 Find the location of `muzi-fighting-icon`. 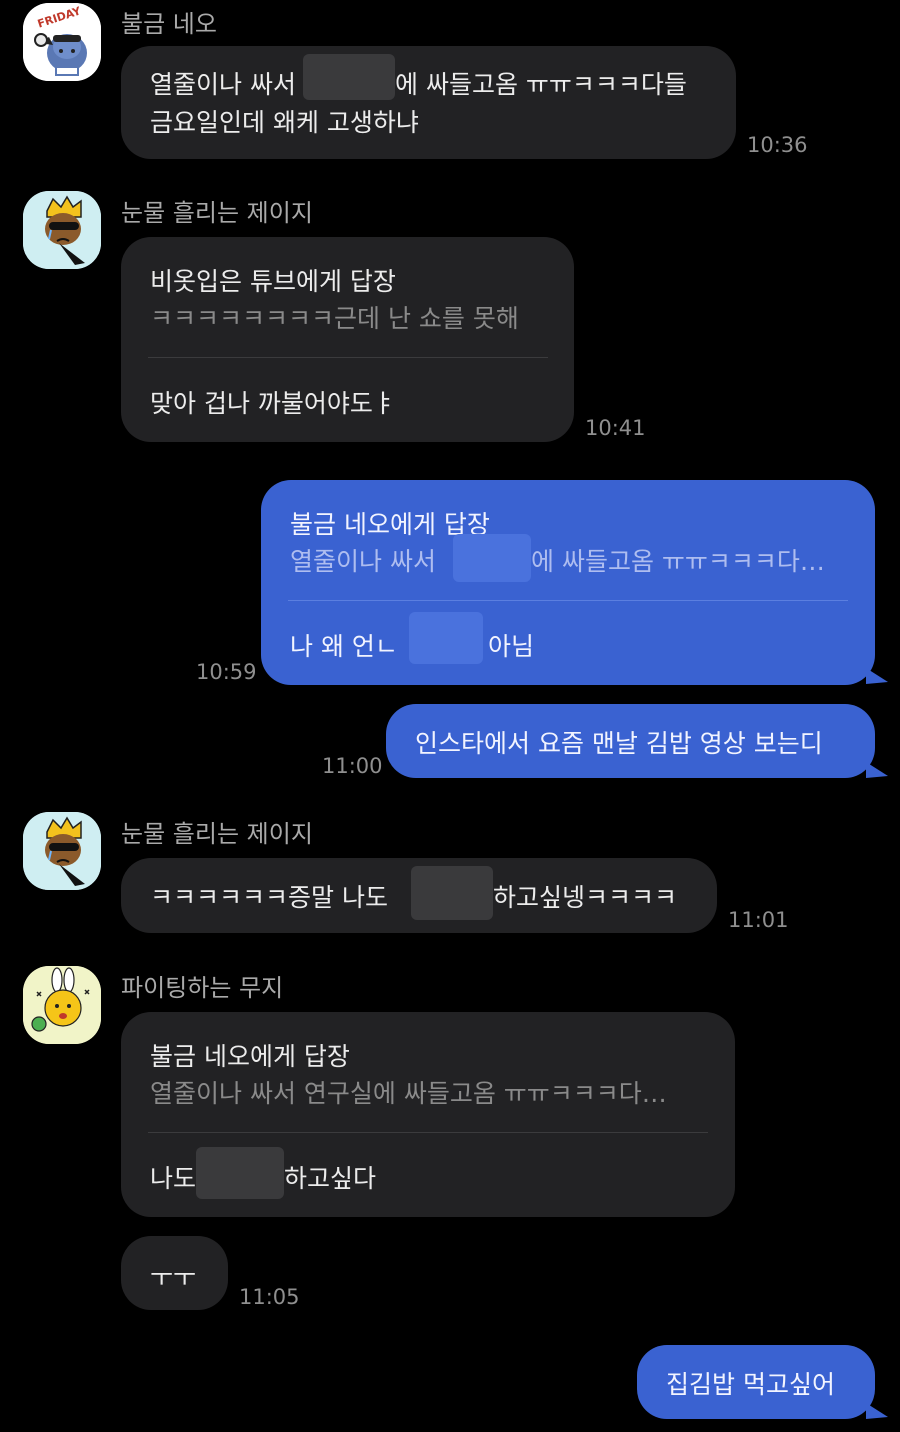

muzi-fighting-icon is located at coordinates (62, 1005).